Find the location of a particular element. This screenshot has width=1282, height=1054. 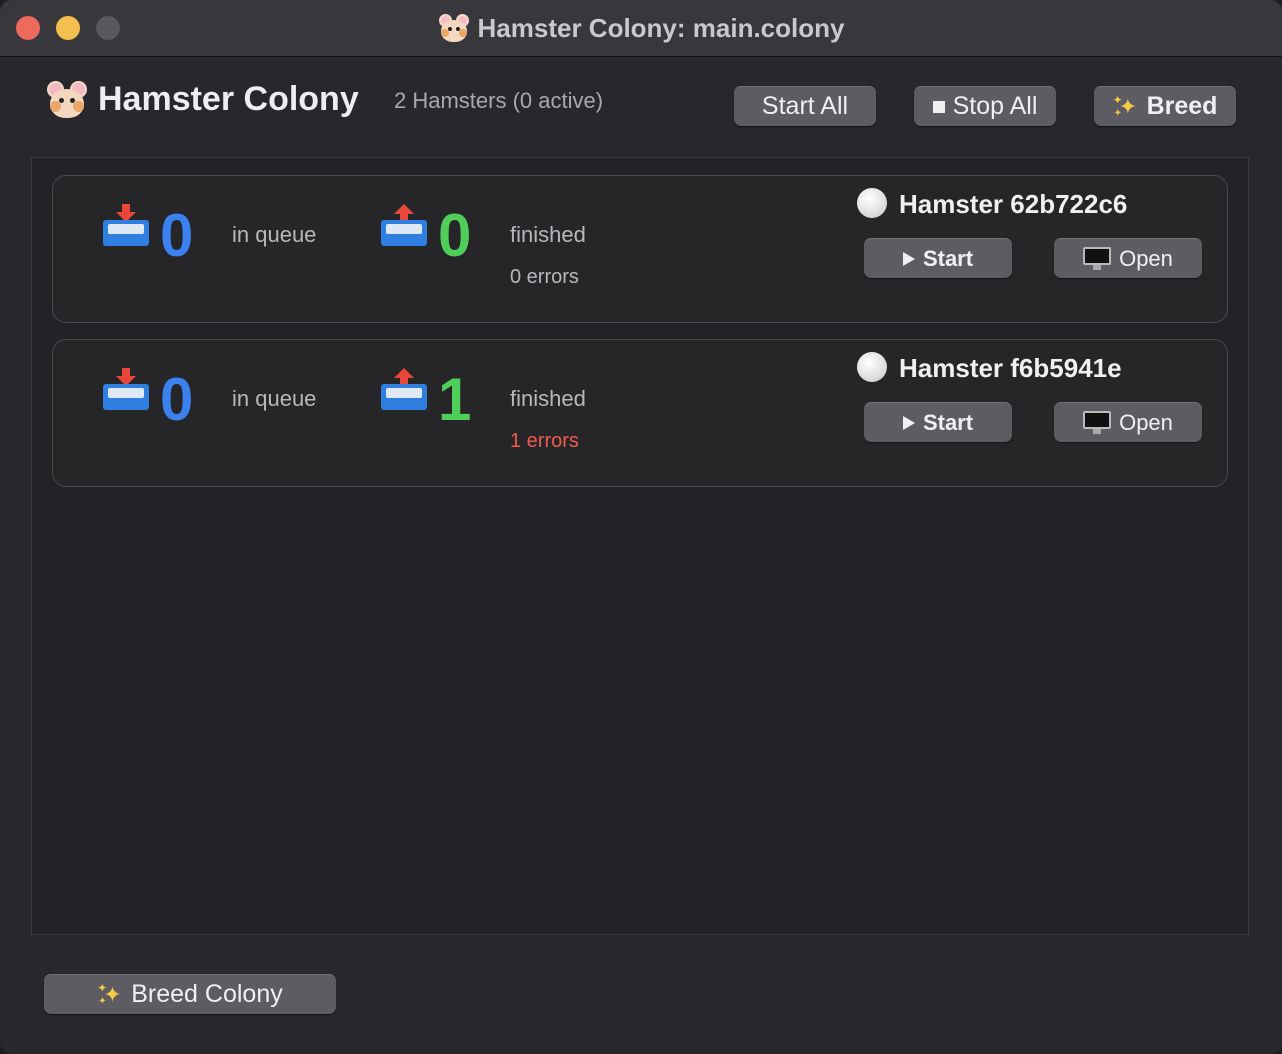

breed-colony-button: ✦ ✦ ✦ Breed Colony is located at coordinates (190, 994).